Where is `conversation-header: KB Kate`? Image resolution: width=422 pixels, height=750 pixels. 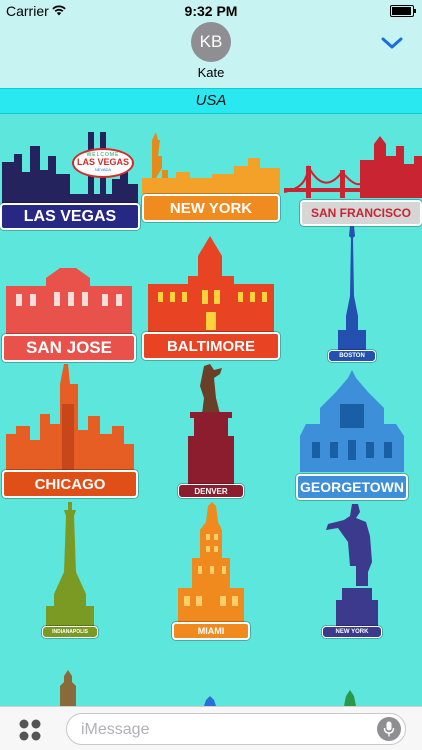
conversation-header: KB Kate is located at coordinates (211, 55).